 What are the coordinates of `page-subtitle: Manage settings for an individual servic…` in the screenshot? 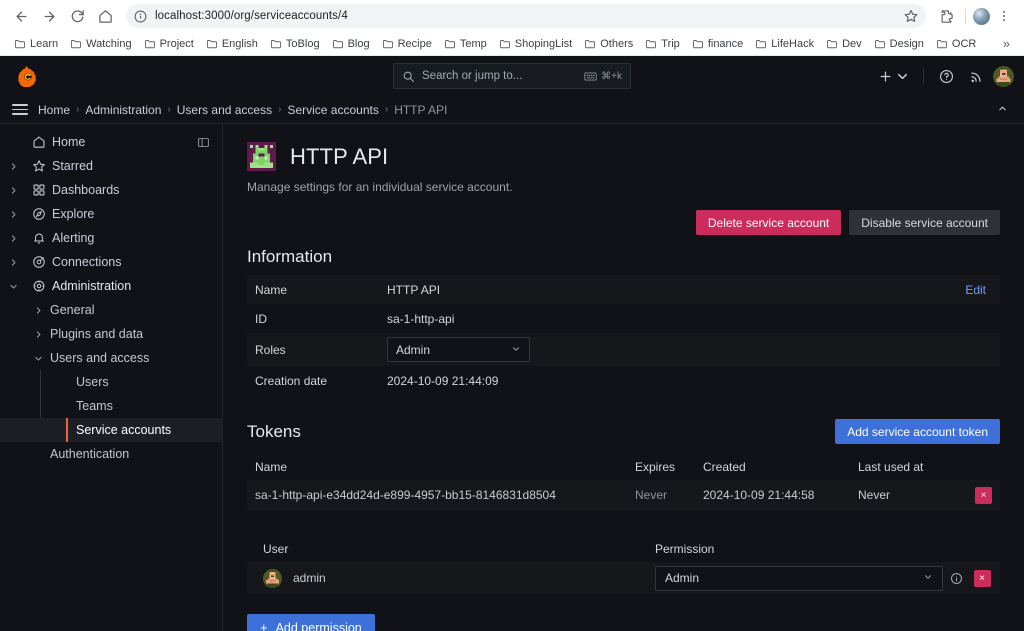 It's located at (380, 187).